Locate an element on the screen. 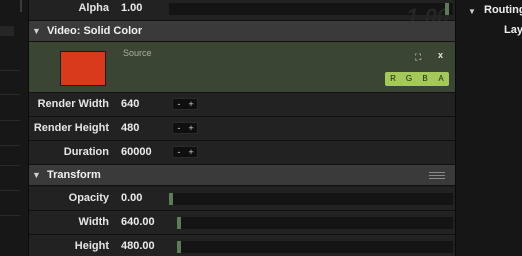 The height and width of the screenshot is (256, 522). duration-stepper: - + is located at coordinates (185, 152).